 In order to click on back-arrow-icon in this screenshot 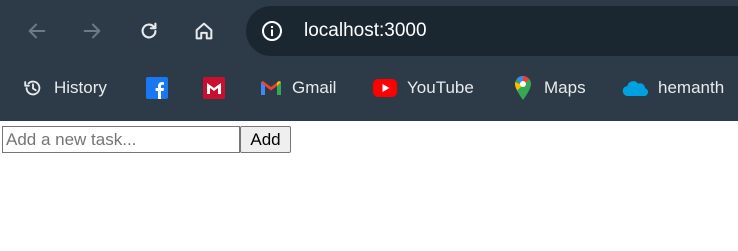, I will do `click(37, 31)`.